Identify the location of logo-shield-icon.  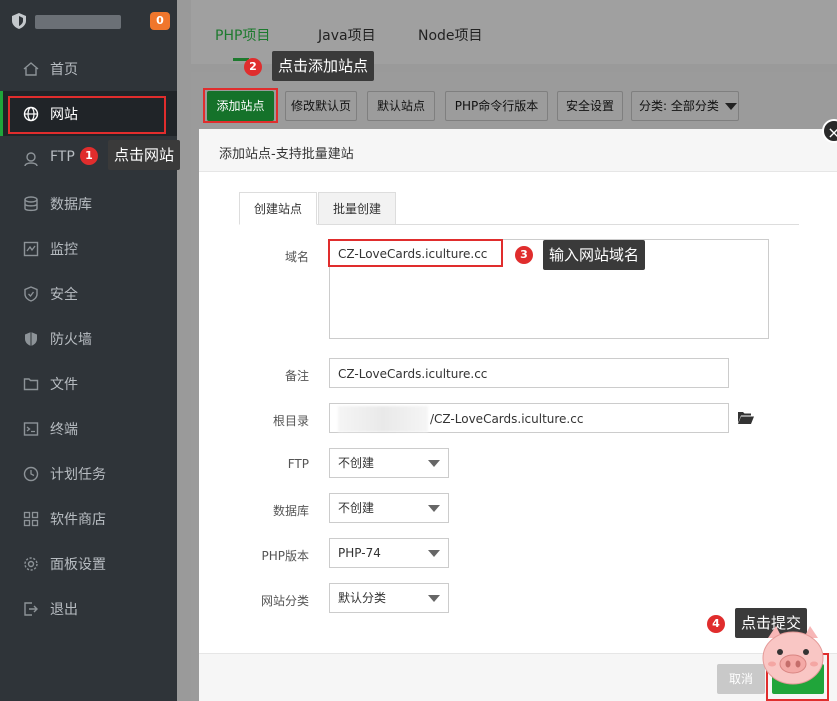
(19, 21).